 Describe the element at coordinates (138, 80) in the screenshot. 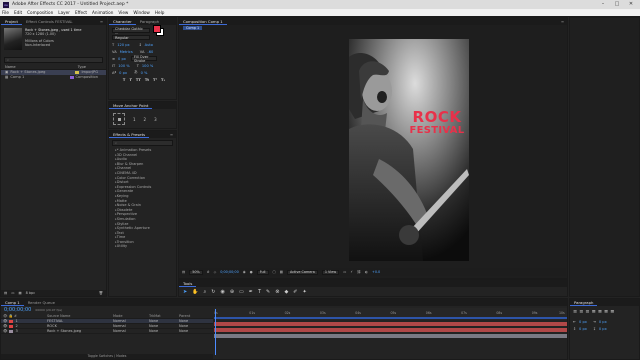

I see `all-caps-button: TT` at that location.